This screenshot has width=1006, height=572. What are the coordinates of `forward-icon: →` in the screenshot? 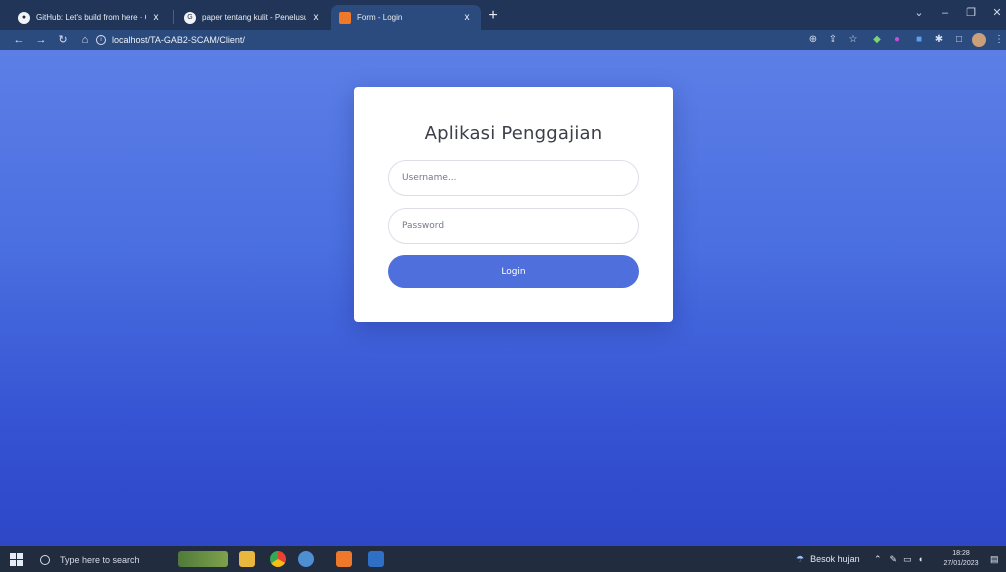 It's located at (41, 40).